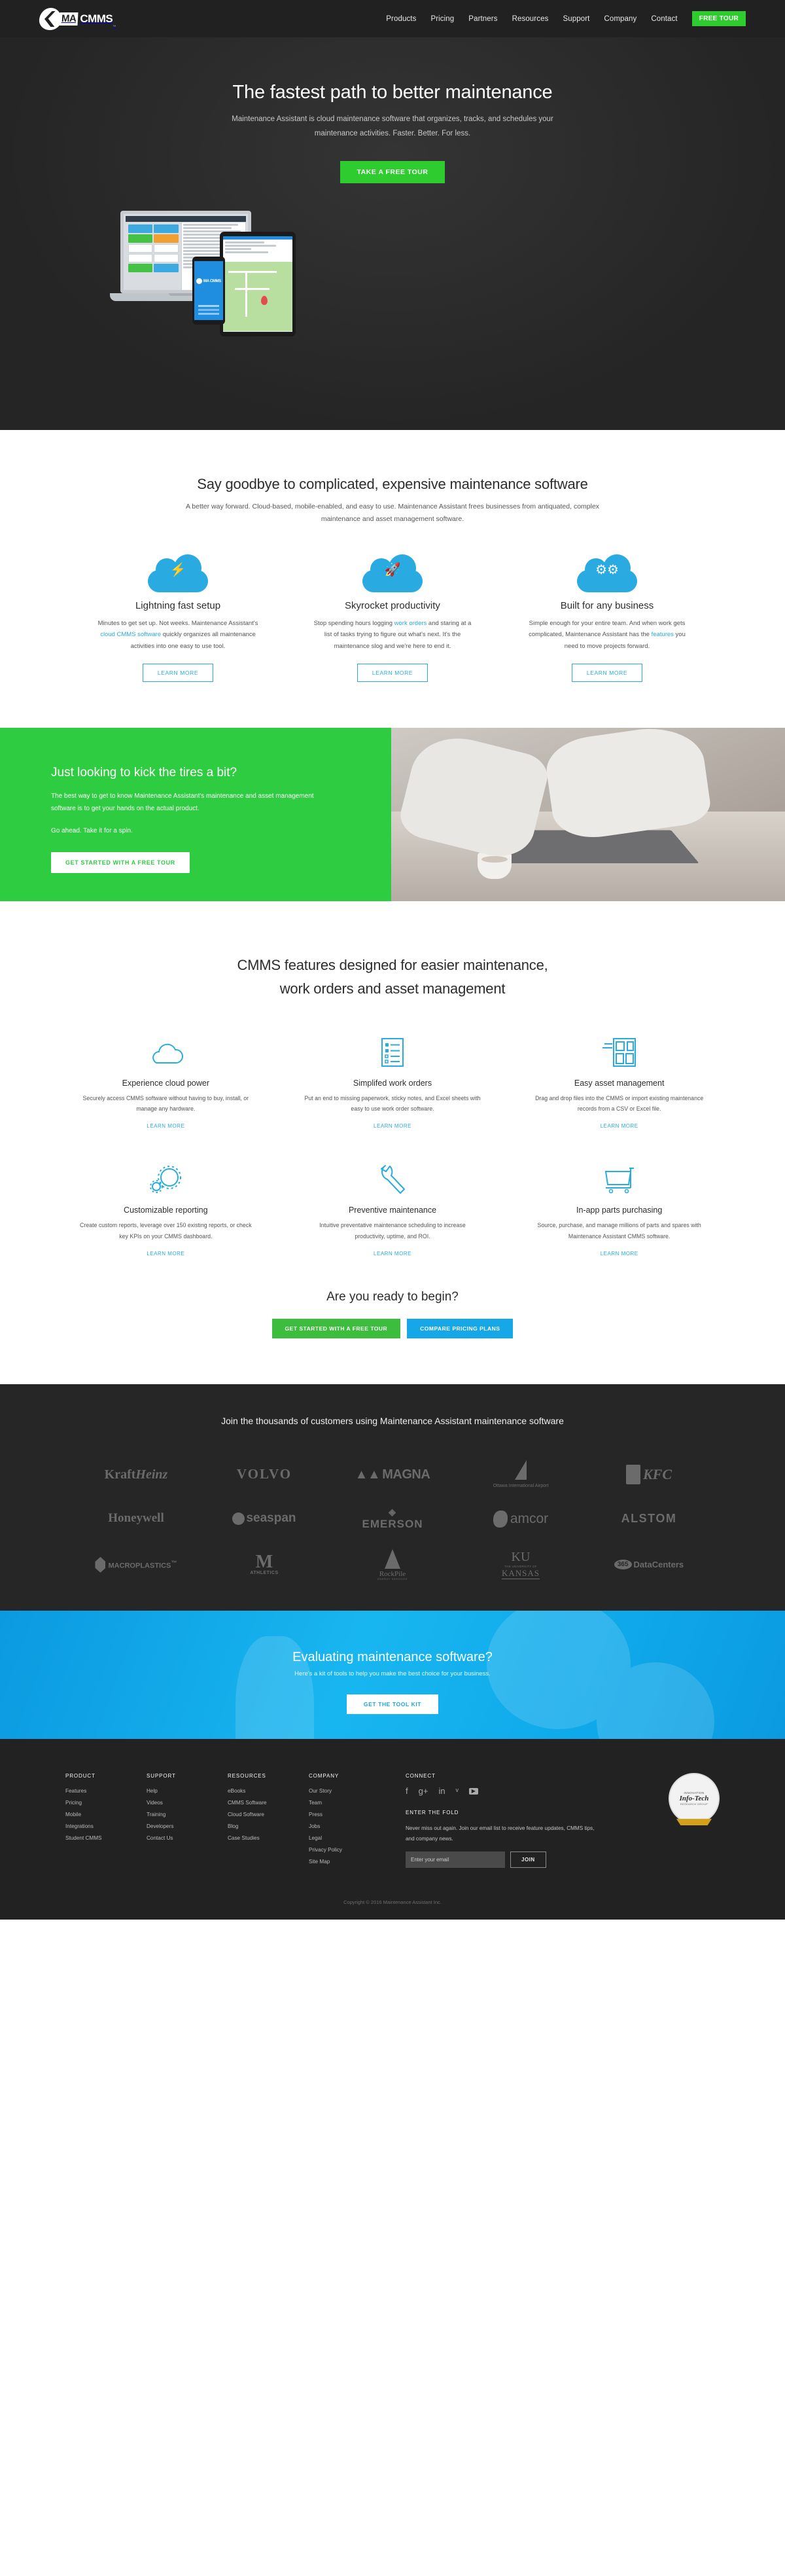 The width and height of the screenshot is (785, 2576). I want to click on footer-link-videos: Videos, so click(175, 1803).